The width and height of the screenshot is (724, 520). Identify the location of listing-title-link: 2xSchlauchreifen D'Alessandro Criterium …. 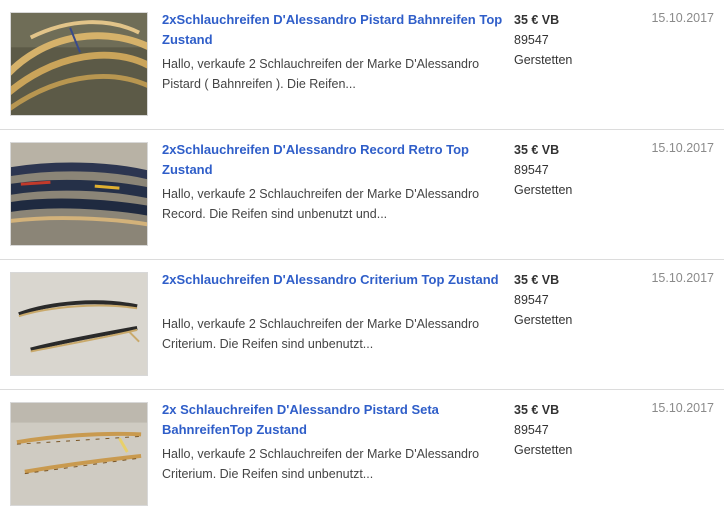
(333, 280).